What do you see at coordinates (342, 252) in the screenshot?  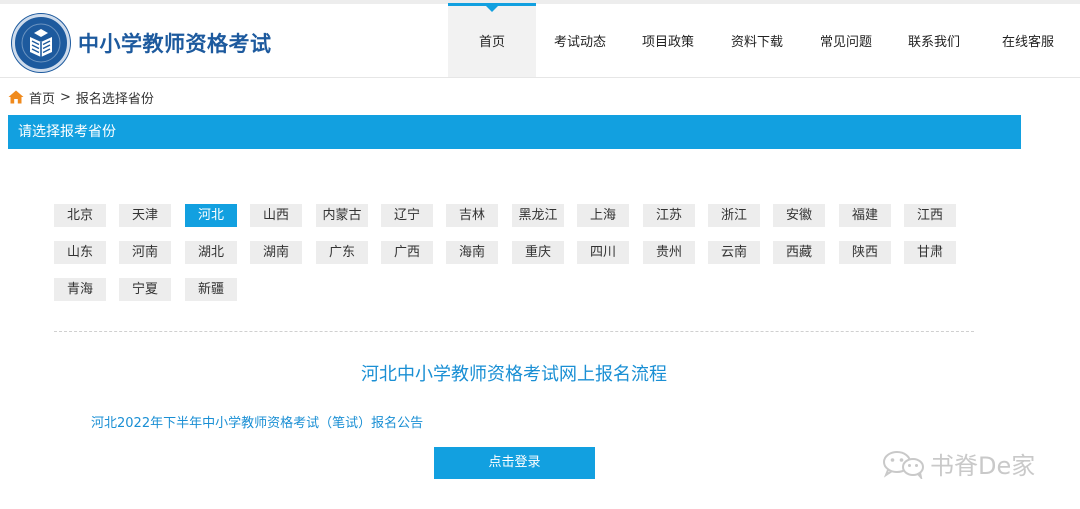 I see `province-option: 广东` at bounding box center [342, 252].